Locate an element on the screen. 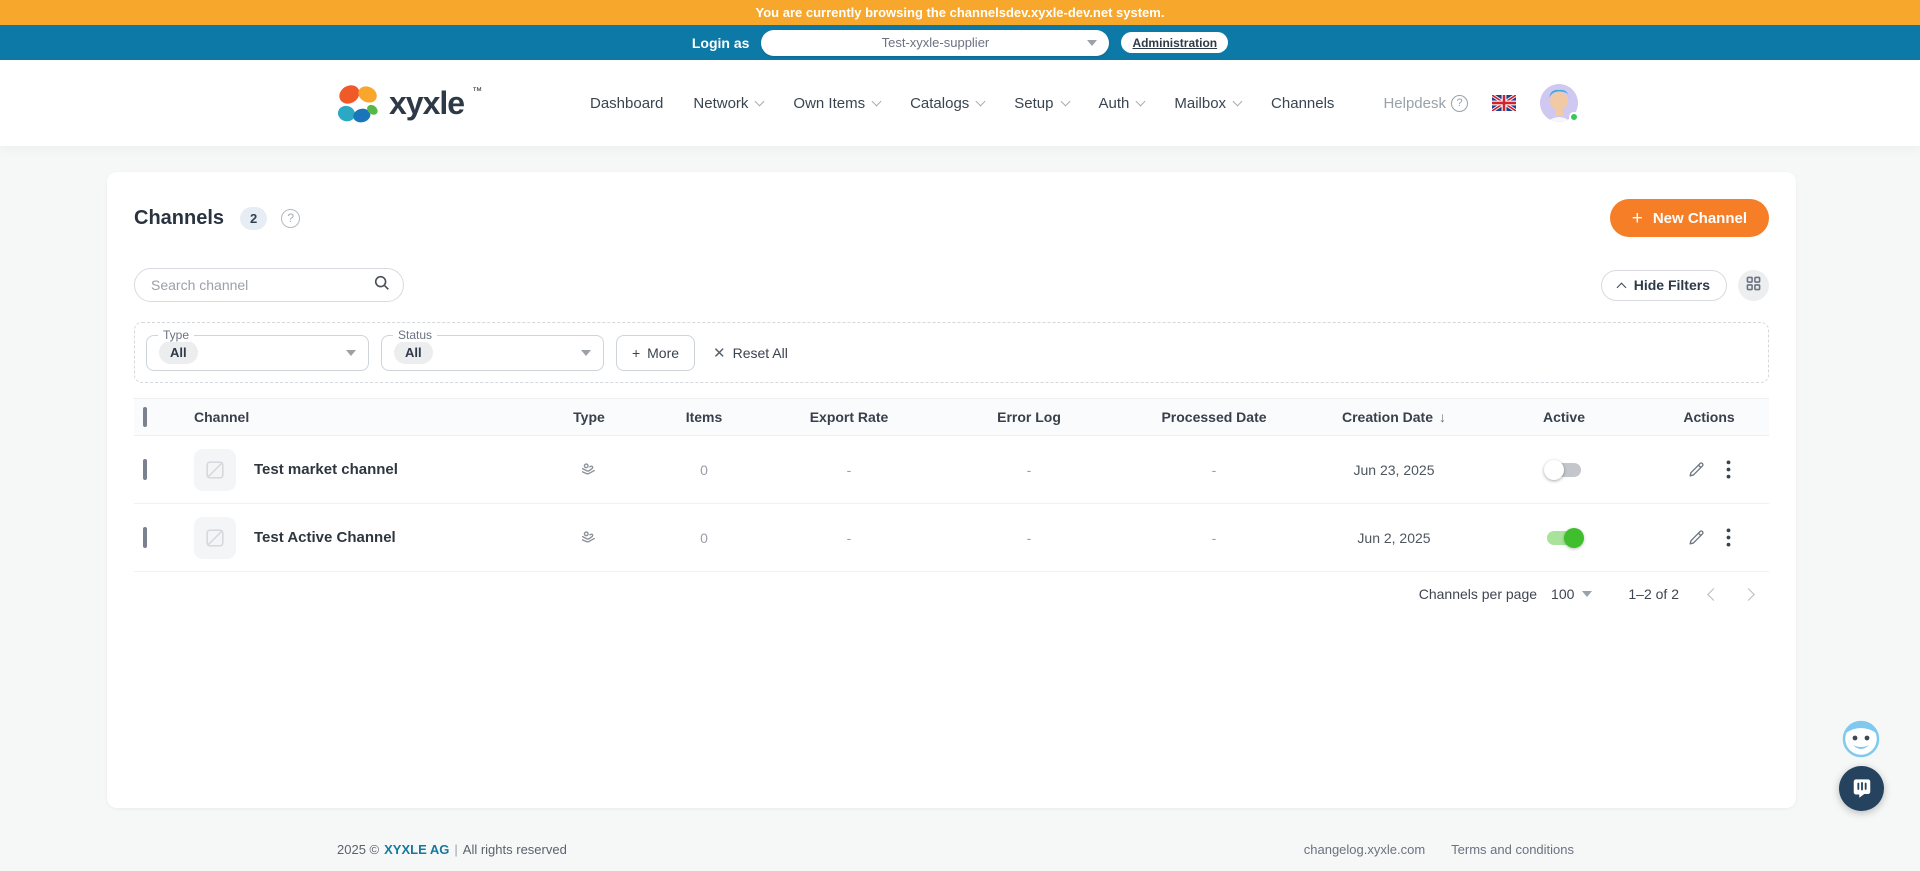 Image resolution: width=1920 pixels, height=871 pixels. chat-messenger-button is located at coordinates (1861, 788).